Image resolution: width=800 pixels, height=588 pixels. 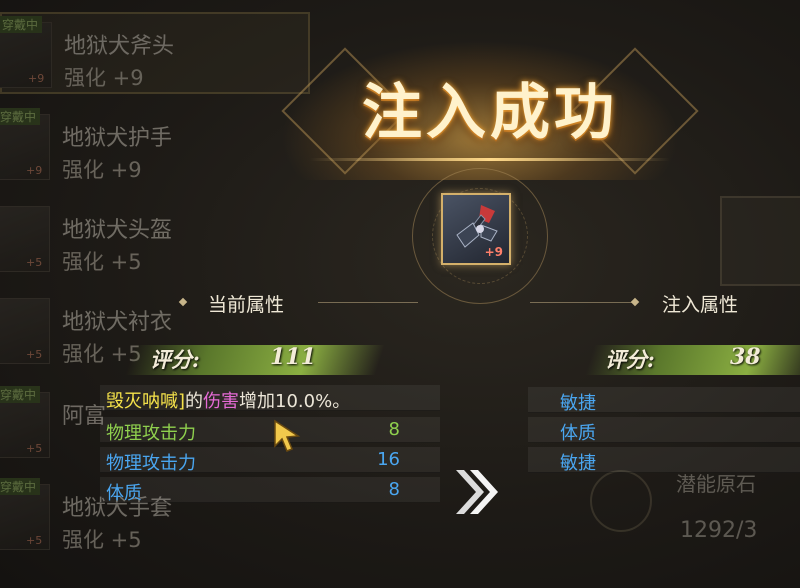 What do you see at coordinates (295, 401) in the screenshot?
I see `effect-tail: 增加10.0%。` at bounding box center [295, 401].